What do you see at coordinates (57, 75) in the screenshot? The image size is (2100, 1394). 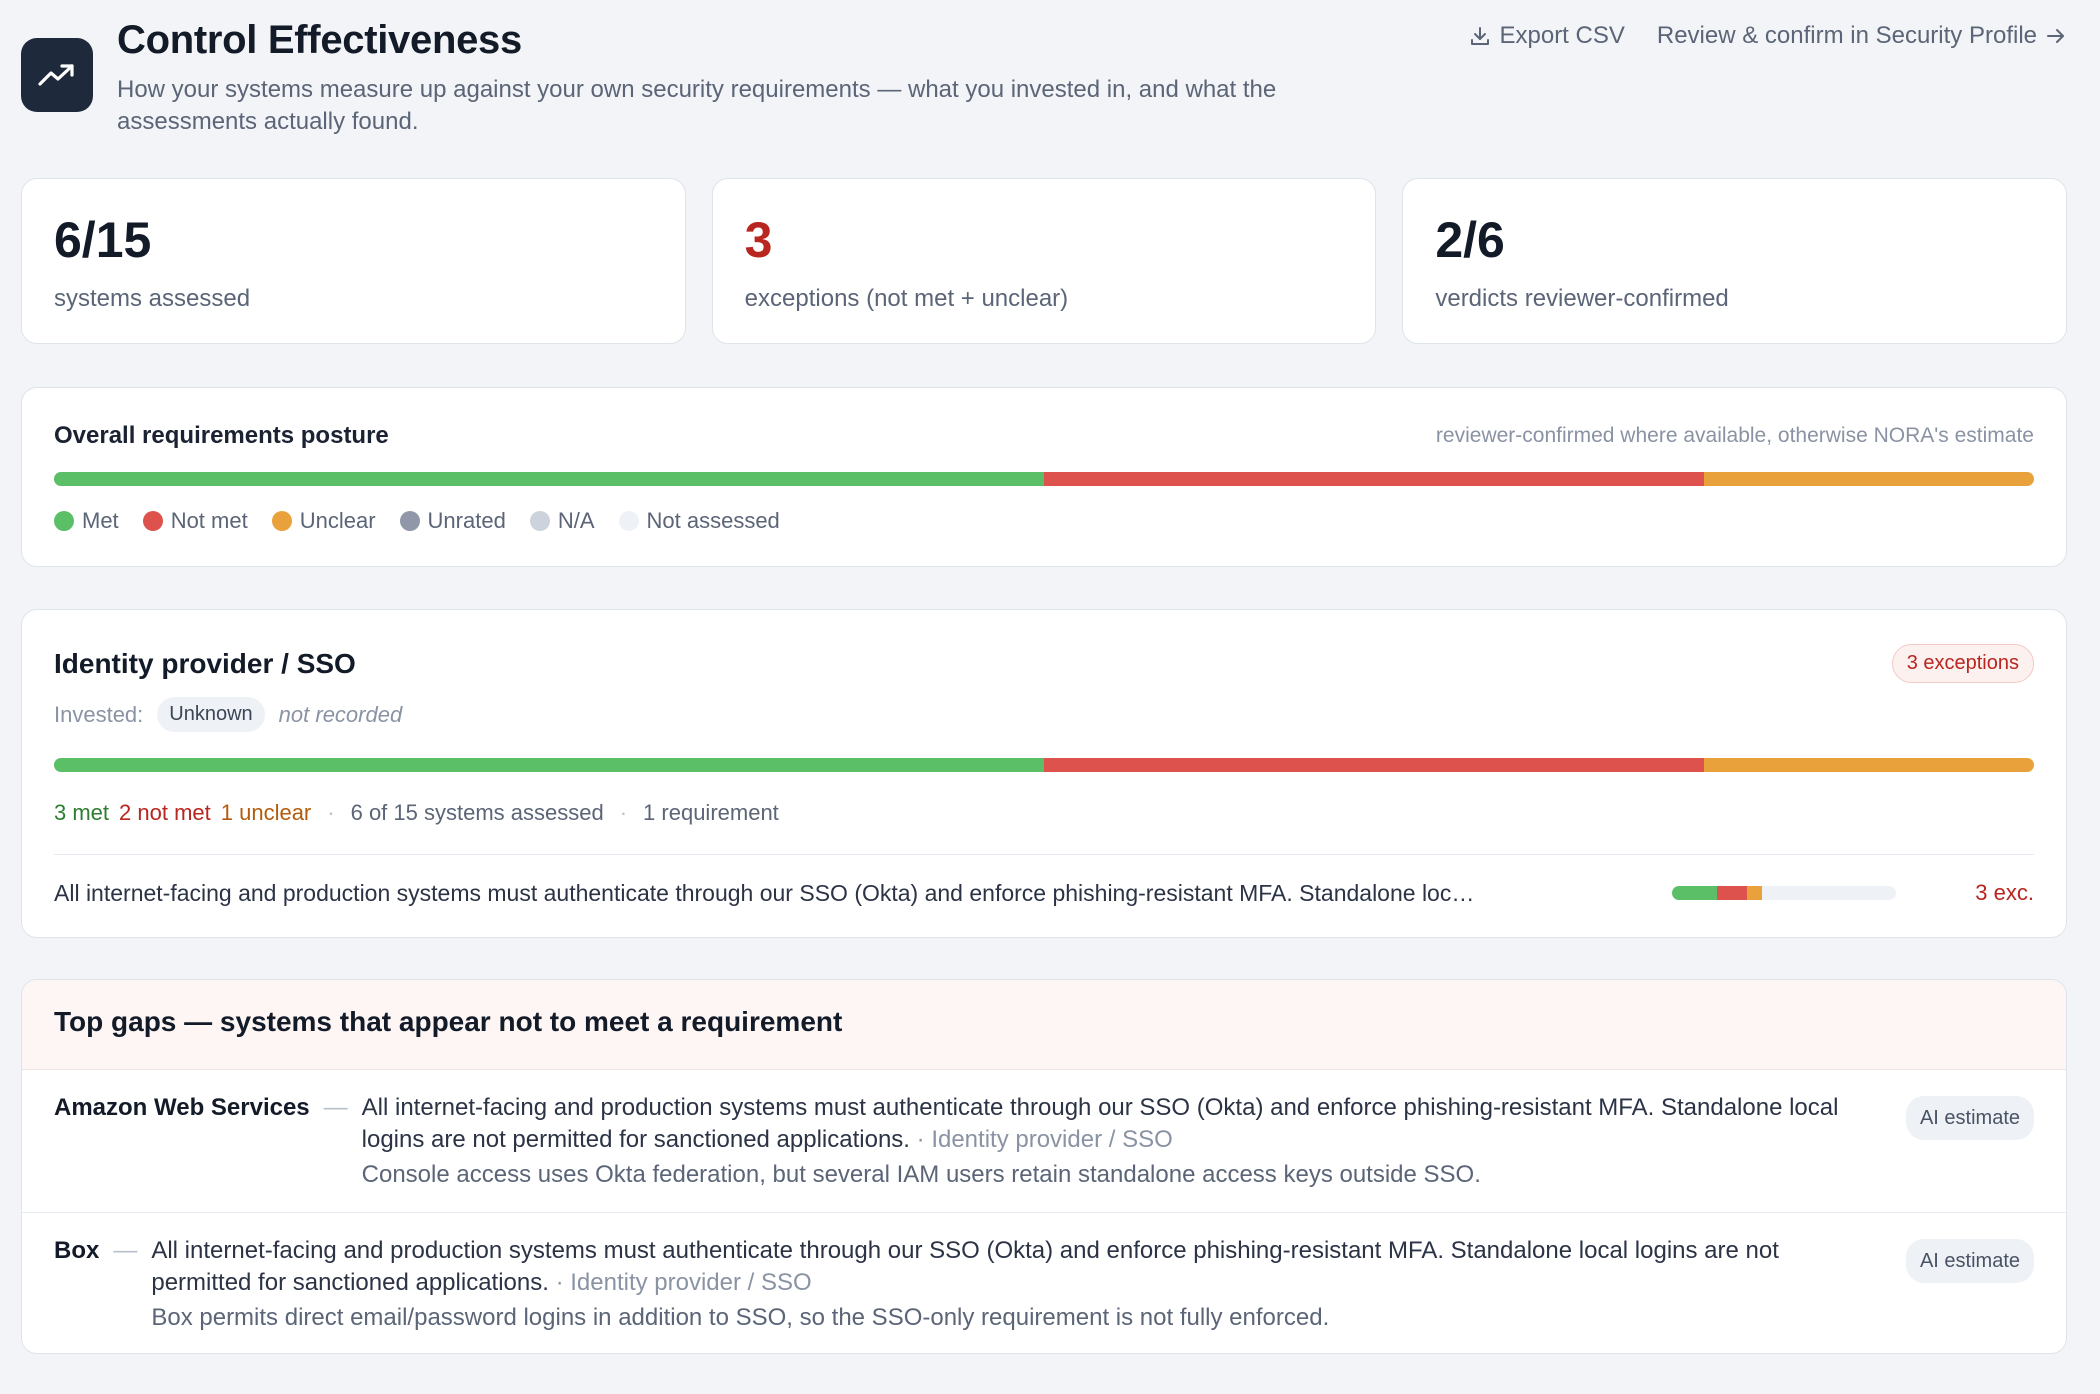 I see `trending-up-icon` at bounding box center [57, 75].